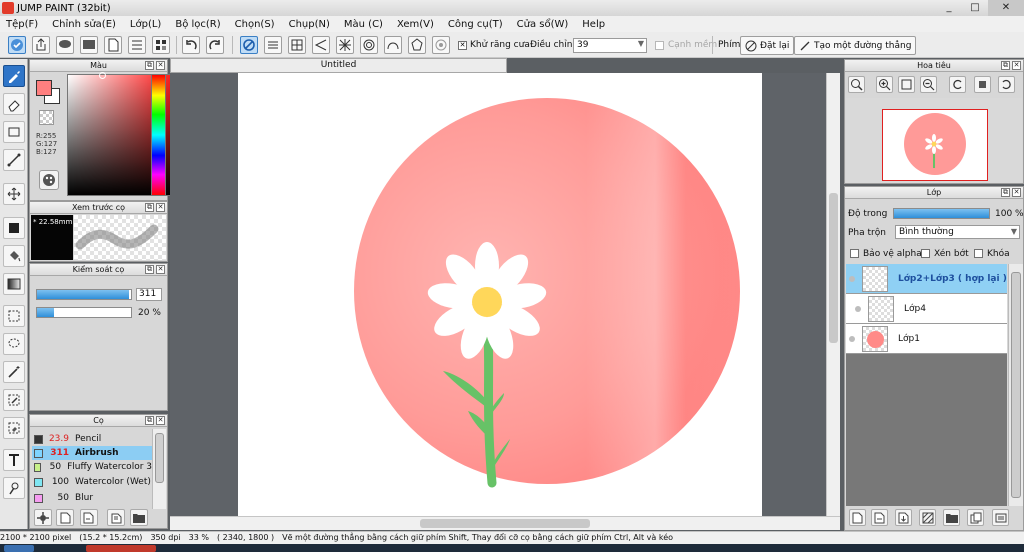  What do you see at coordinates (14, 104) in the screenshot?
I see `eraser-tool-icon` at bounding box center [14, 104].